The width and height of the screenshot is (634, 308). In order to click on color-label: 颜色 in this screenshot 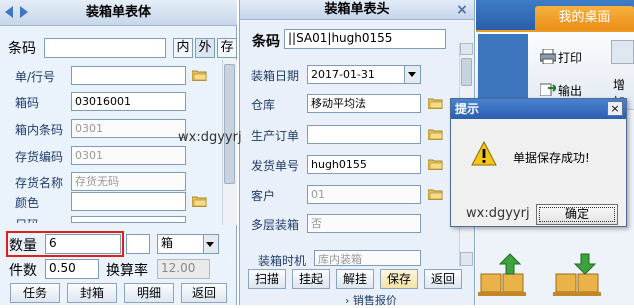, I will do `click(27, 203)`.